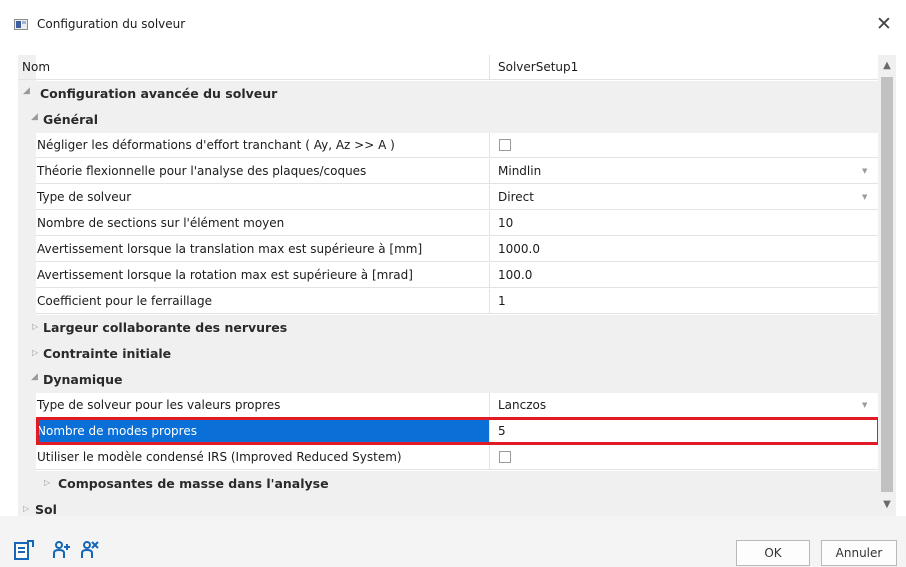  Describe the element at coordinates (448, 302) in the screenshot. I see `property-row: Coefficient pour le ferraillage 1` at that location.